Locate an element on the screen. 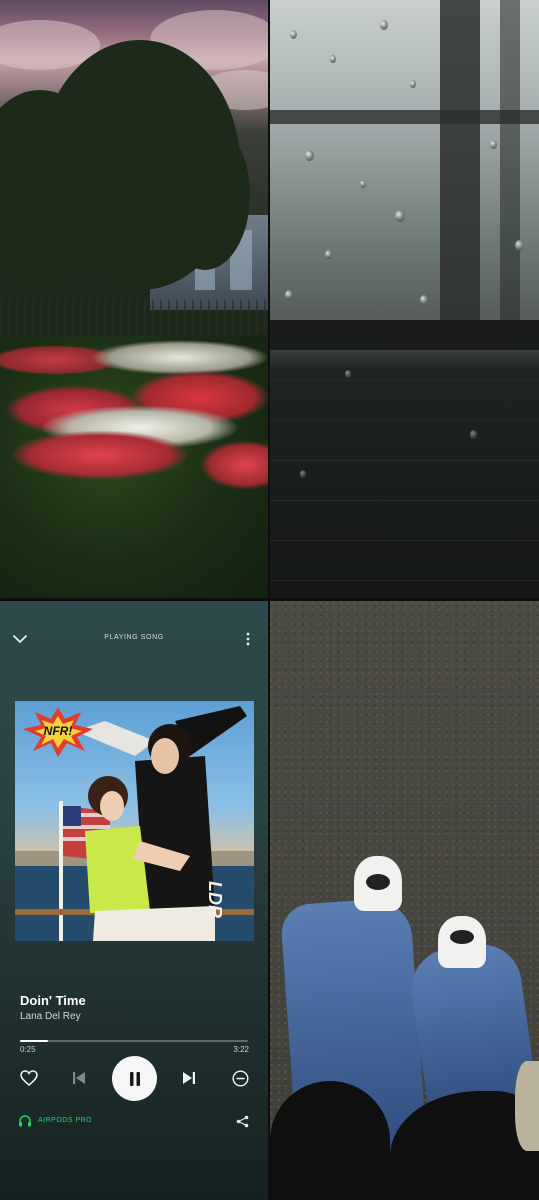 The width and height of the screenshot is (539, 1200). minus-circle-icon is located at coordinates (240, 1078).